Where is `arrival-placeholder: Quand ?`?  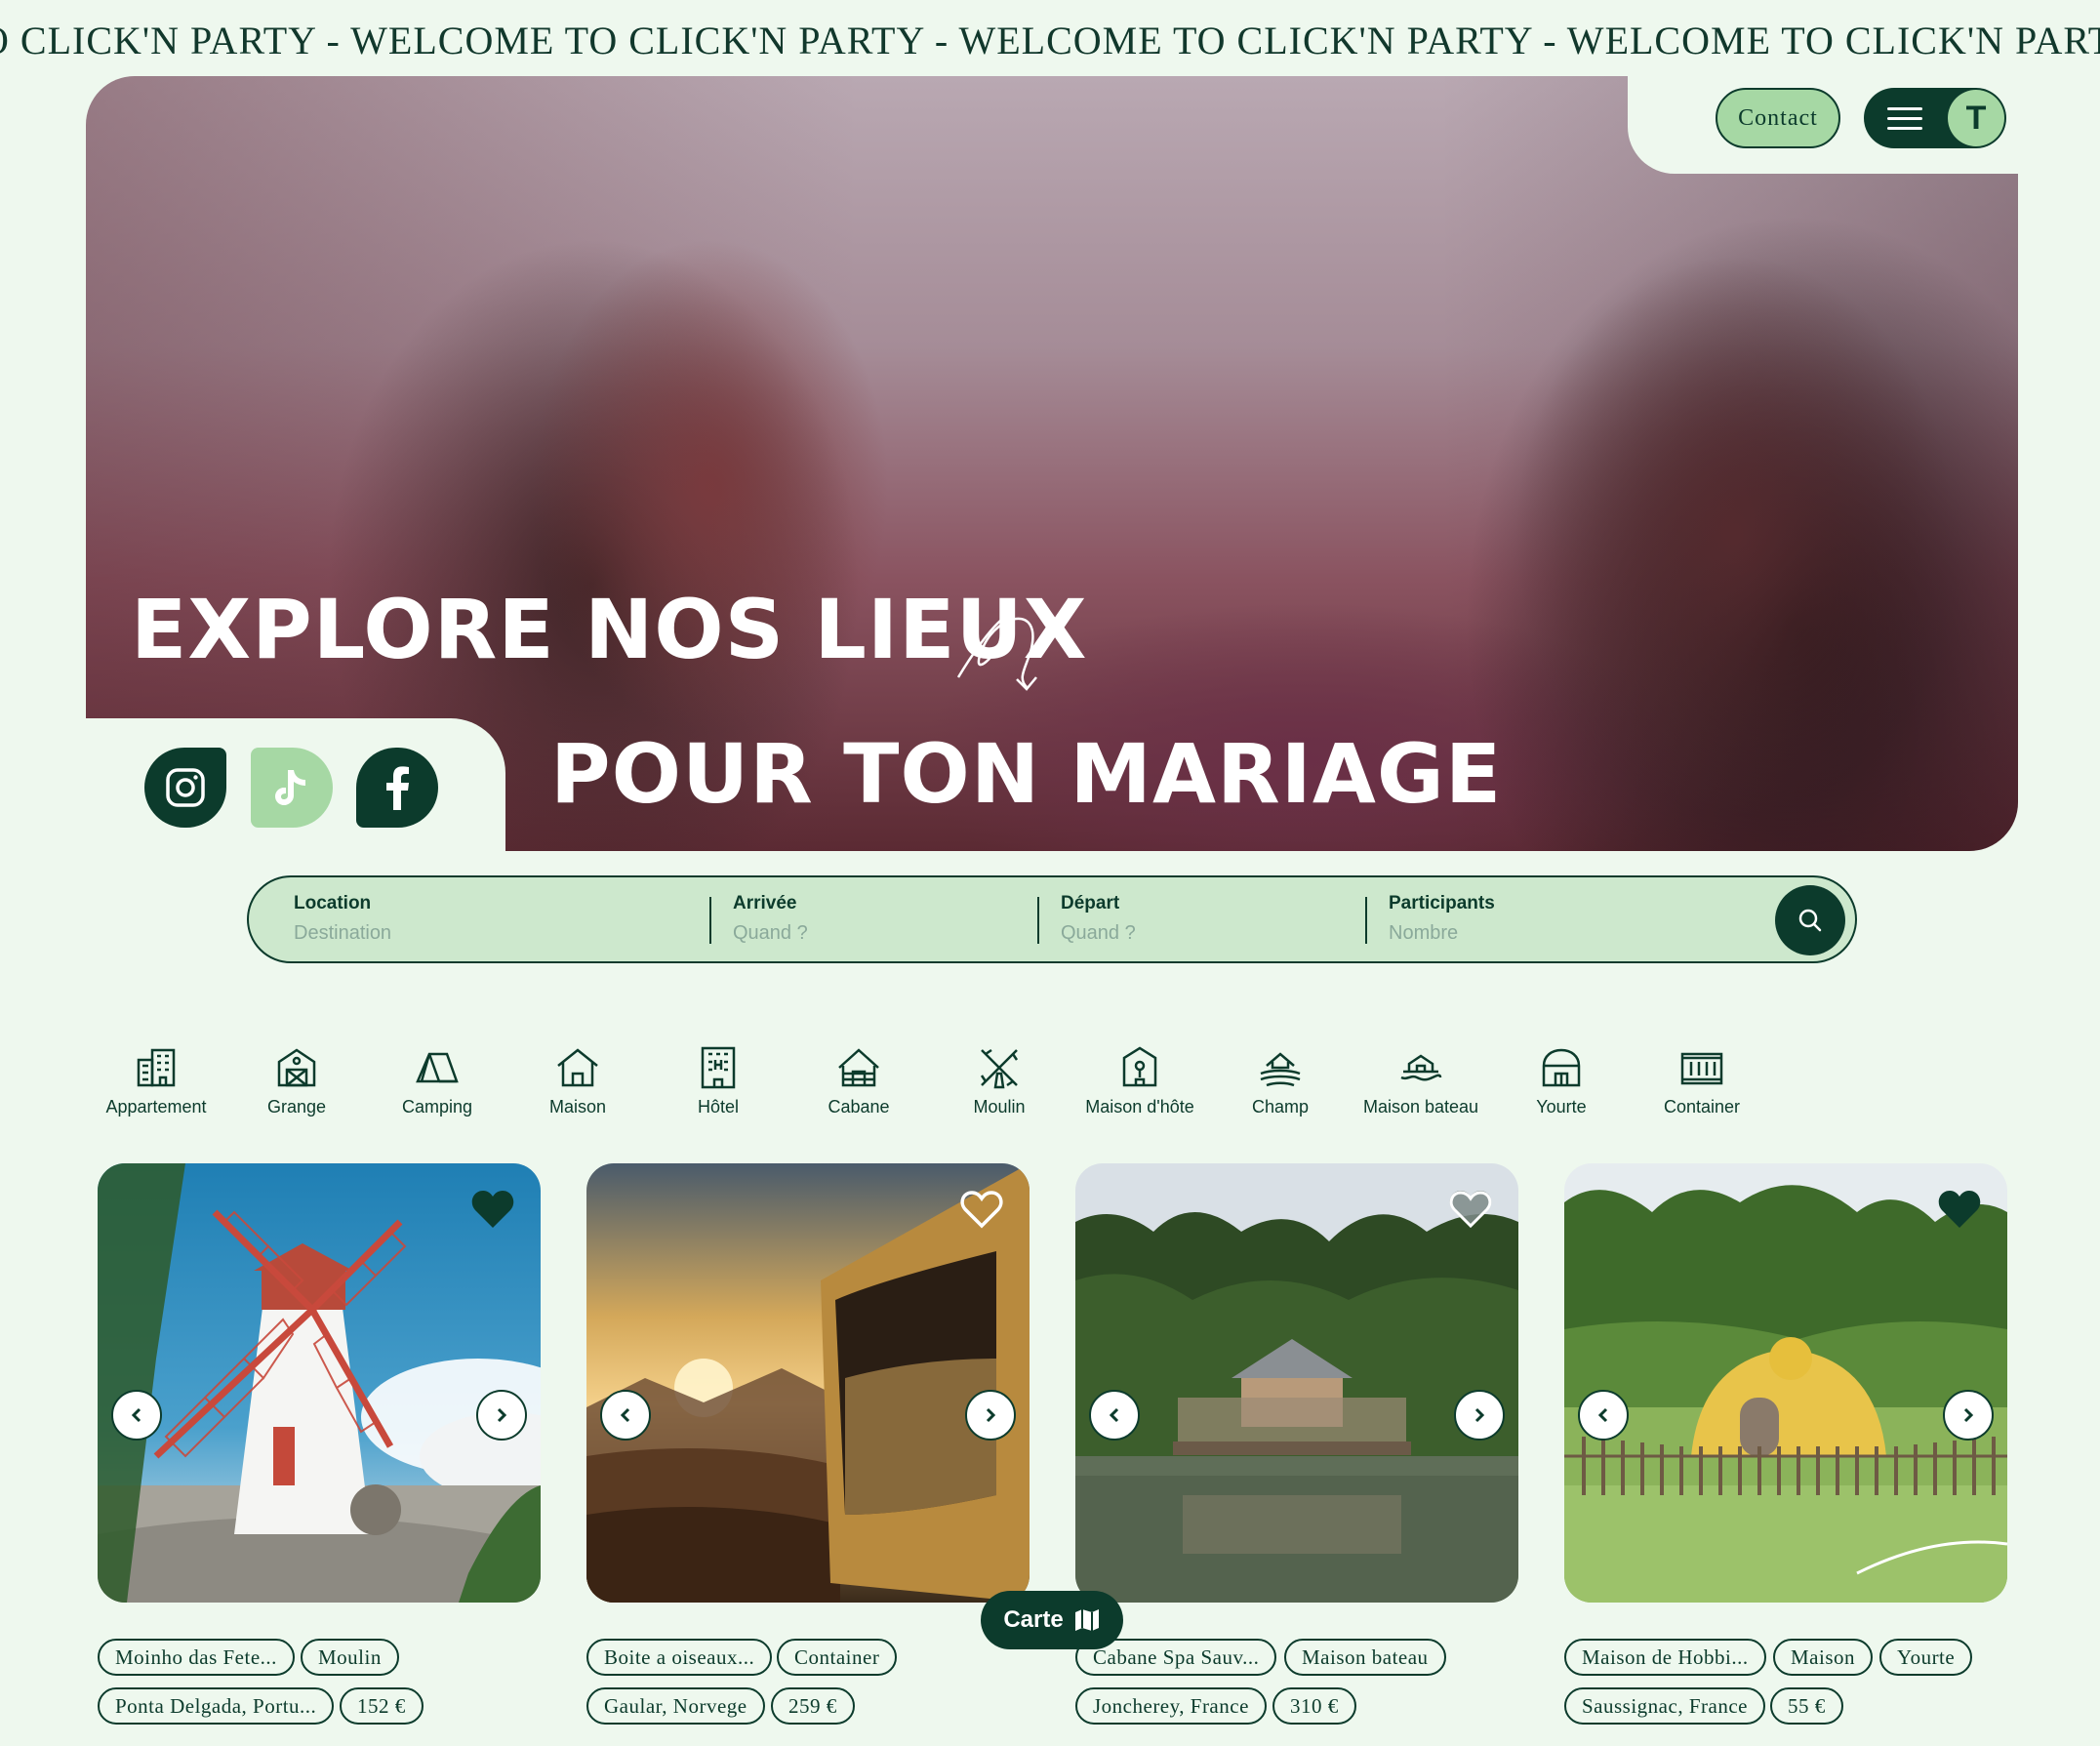
arrival-placeholder: Quand ? is located at coordinates (770, 933).